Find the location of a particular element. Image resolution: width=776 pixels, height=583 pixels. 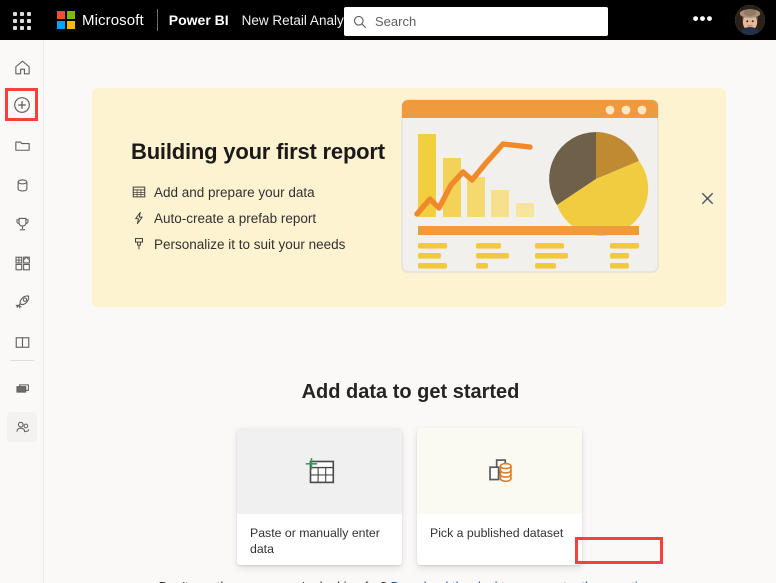

product-name-power-bi: Power BI is located at coordinates (199, 20).